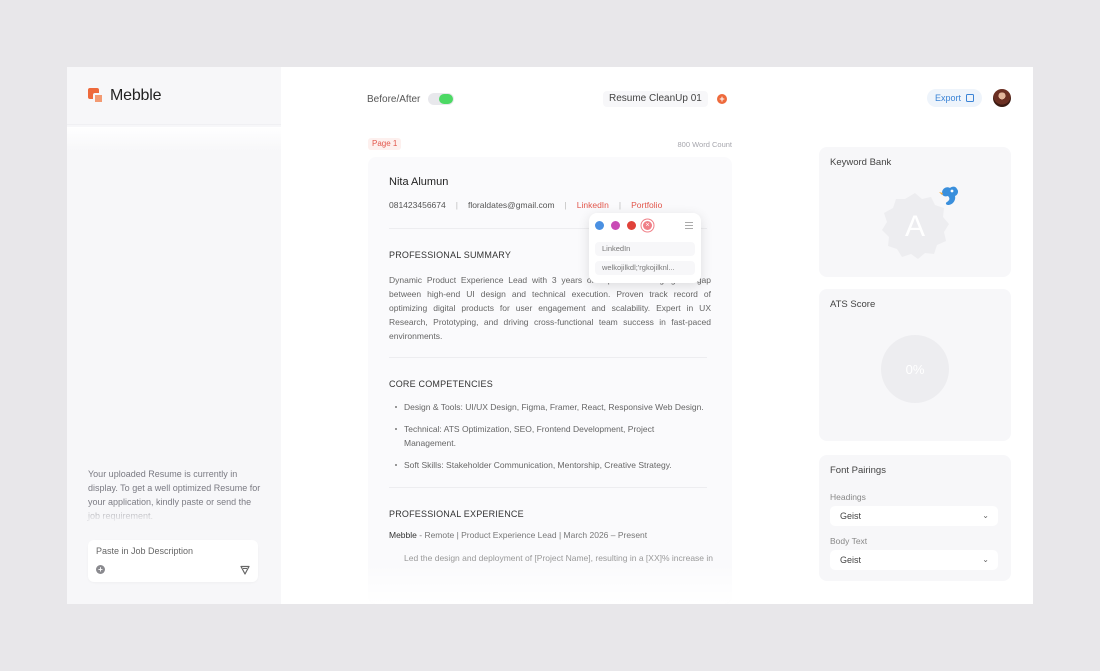 Image resolution: width=1100 pixels, height=671 pixels. I want to click on sidebar-header: Mebble, so click(174, 96).